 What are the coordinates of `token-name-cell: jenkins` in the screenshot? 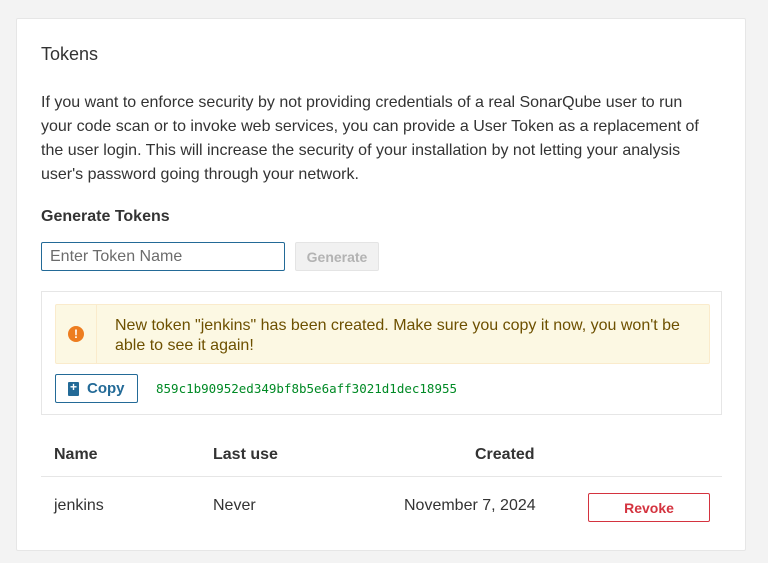 It's located at (79, 505).